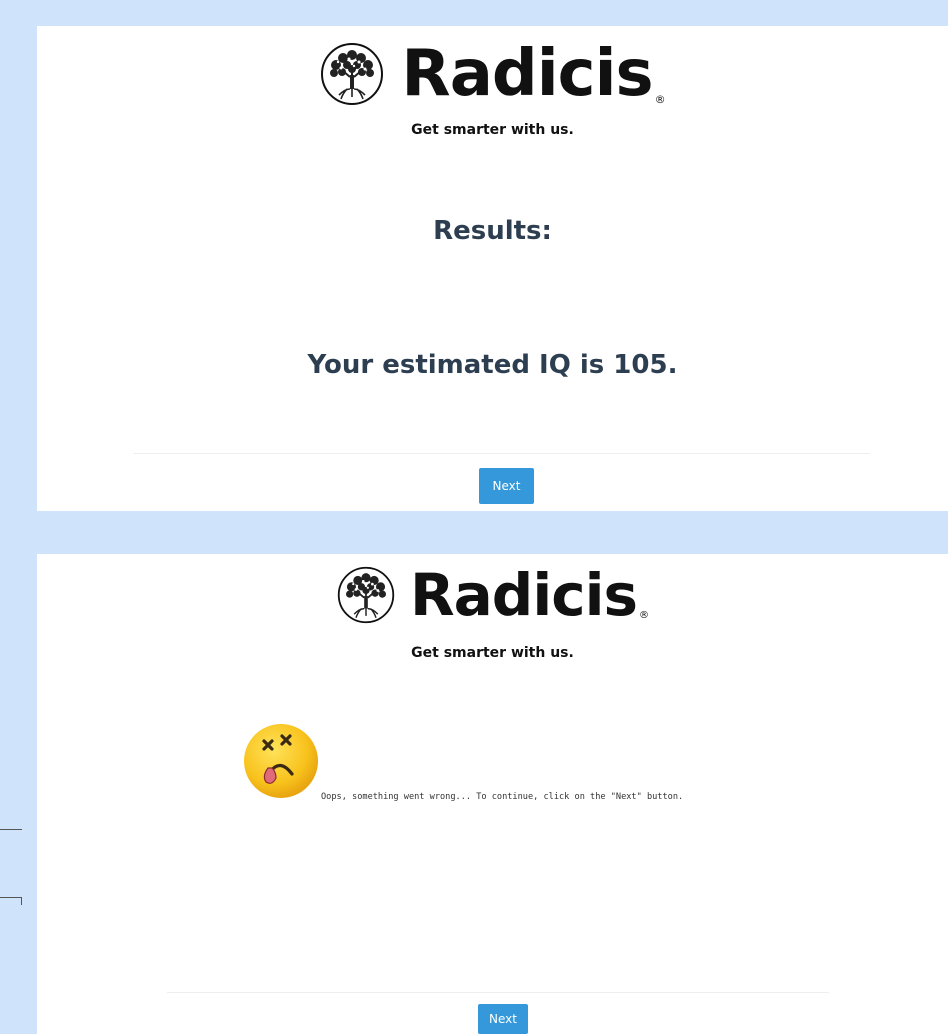 This screenshot has height=1034, width=948. Describe the element at coordinates (21, 901) in the screenshot. I see `left-edge-tick` at that location.